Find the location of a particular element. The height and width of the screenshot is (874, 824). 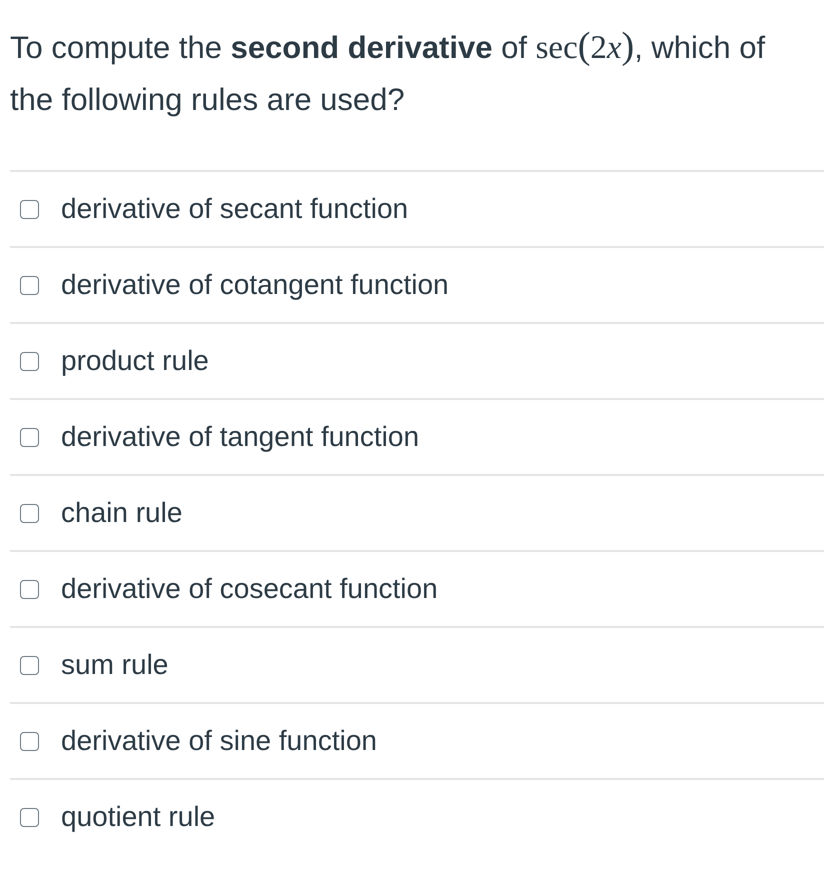

option-label: derivative of sine function is located at coordinates (219, 741).